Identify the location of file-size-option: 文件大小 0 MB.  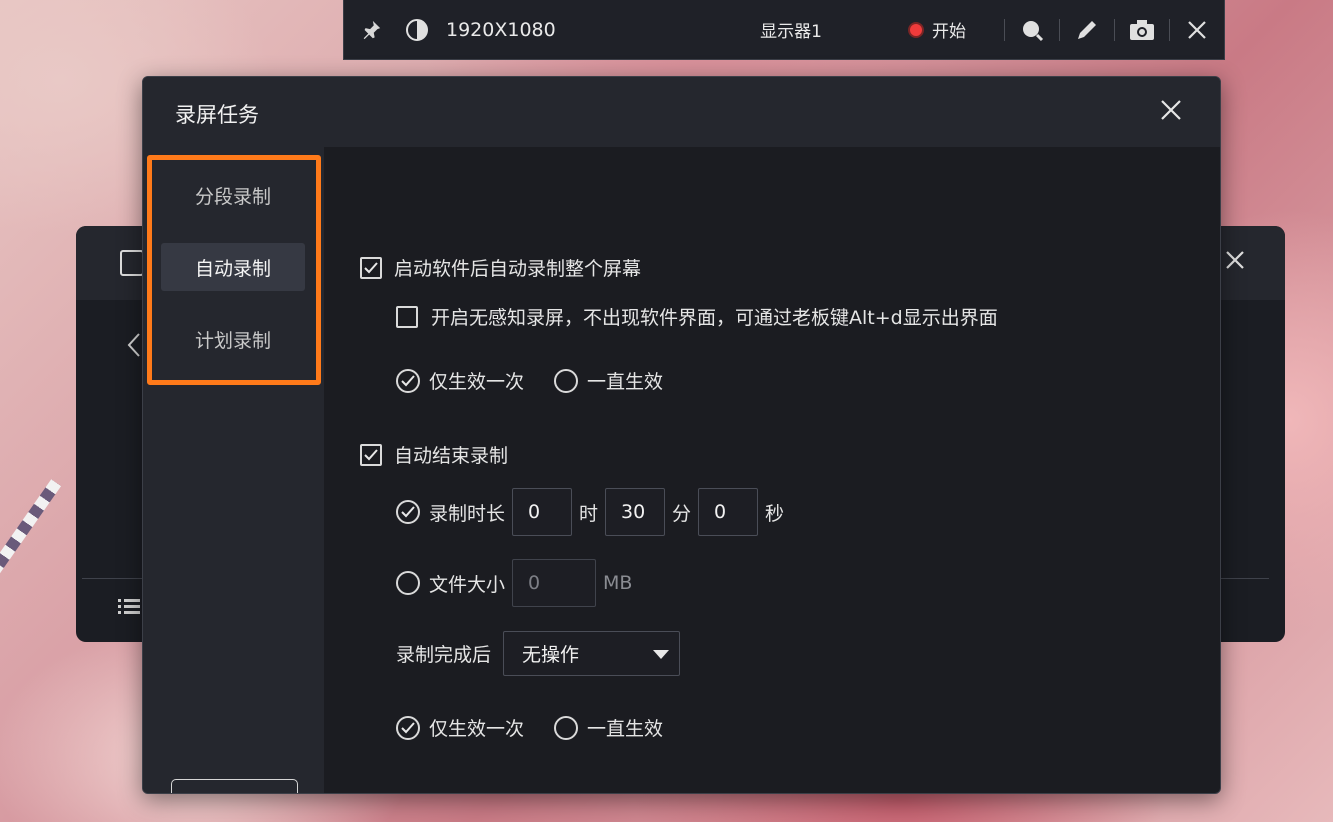
(514, 583).